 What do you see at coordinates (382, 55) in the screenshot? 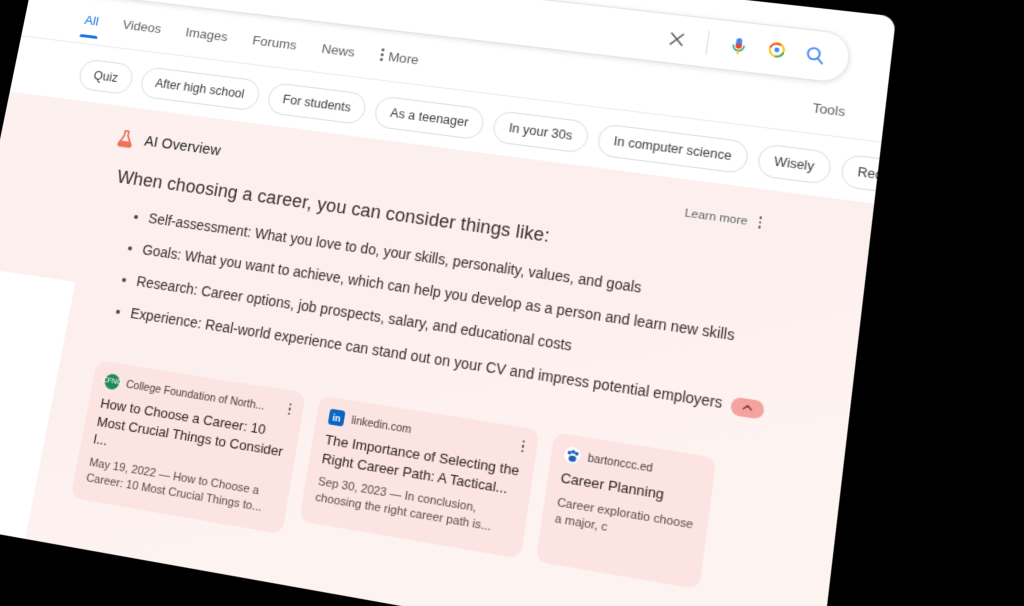
I see `more-dots-icon` at bounding box center [382, 55].